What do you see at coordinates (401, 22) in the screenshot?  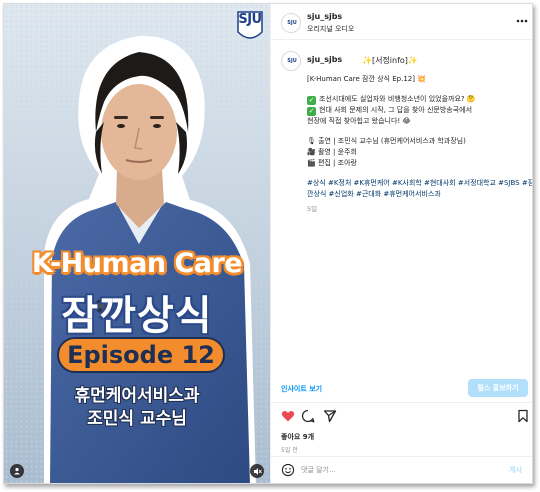 I see `post-header: SJU sju_sjbs 오리지널 오디오` at bounding box center [401, 22].